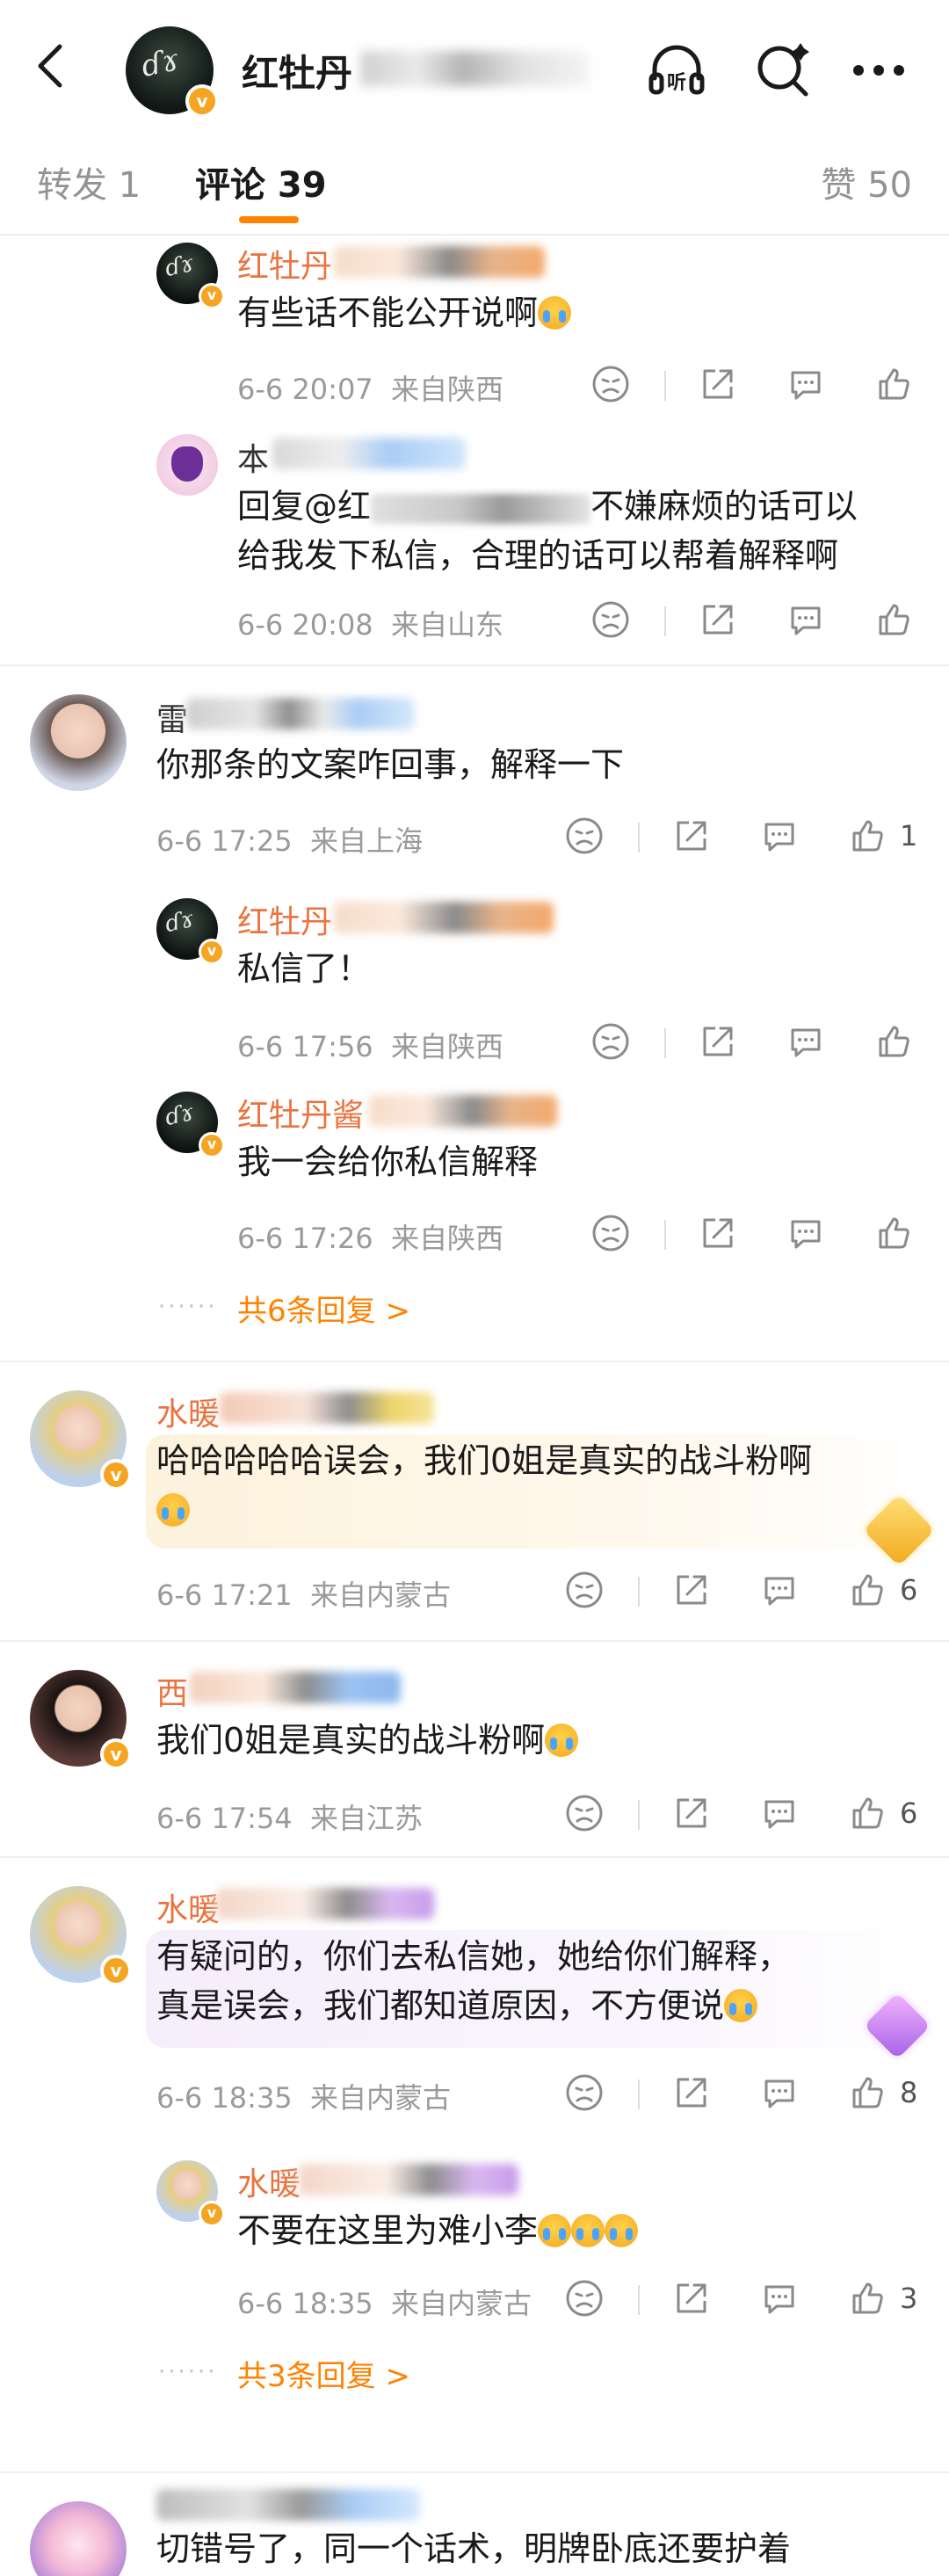  I want to click on reply-text: 私信了！, so click(304, 968).